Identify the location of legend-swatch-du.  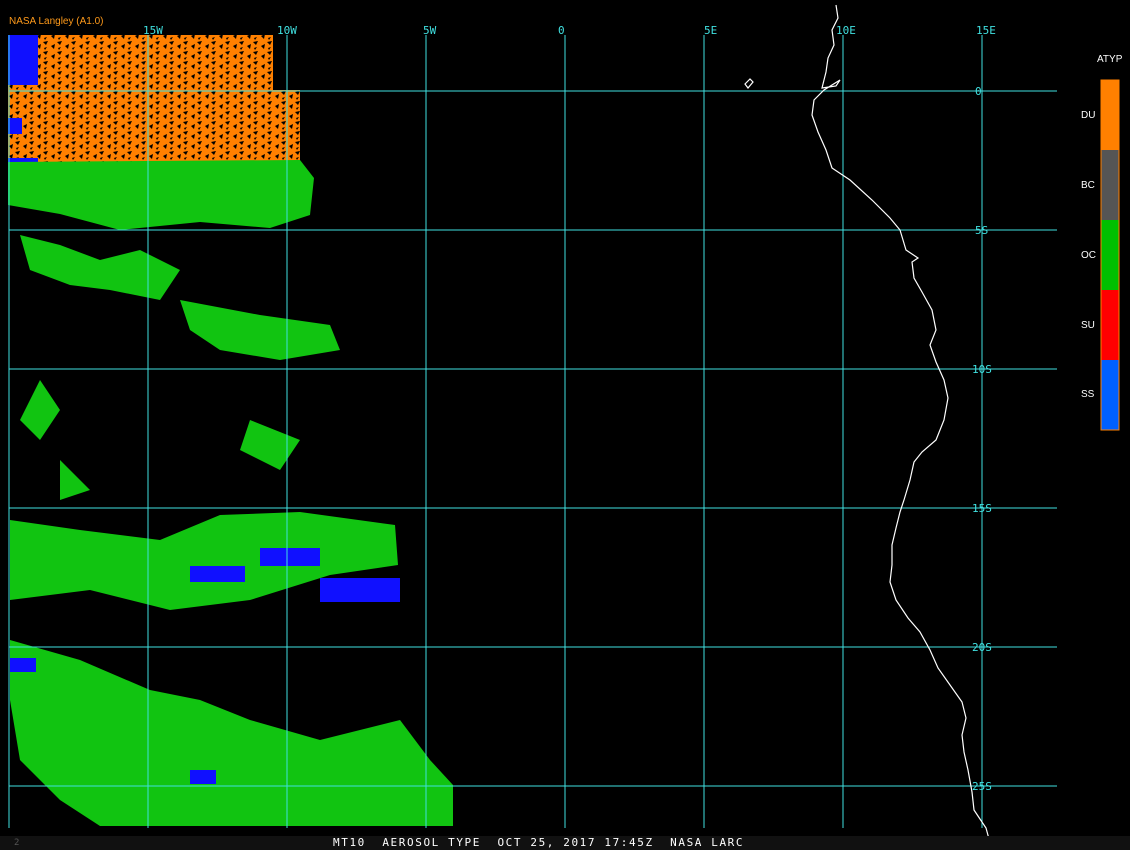
(1110, 115).